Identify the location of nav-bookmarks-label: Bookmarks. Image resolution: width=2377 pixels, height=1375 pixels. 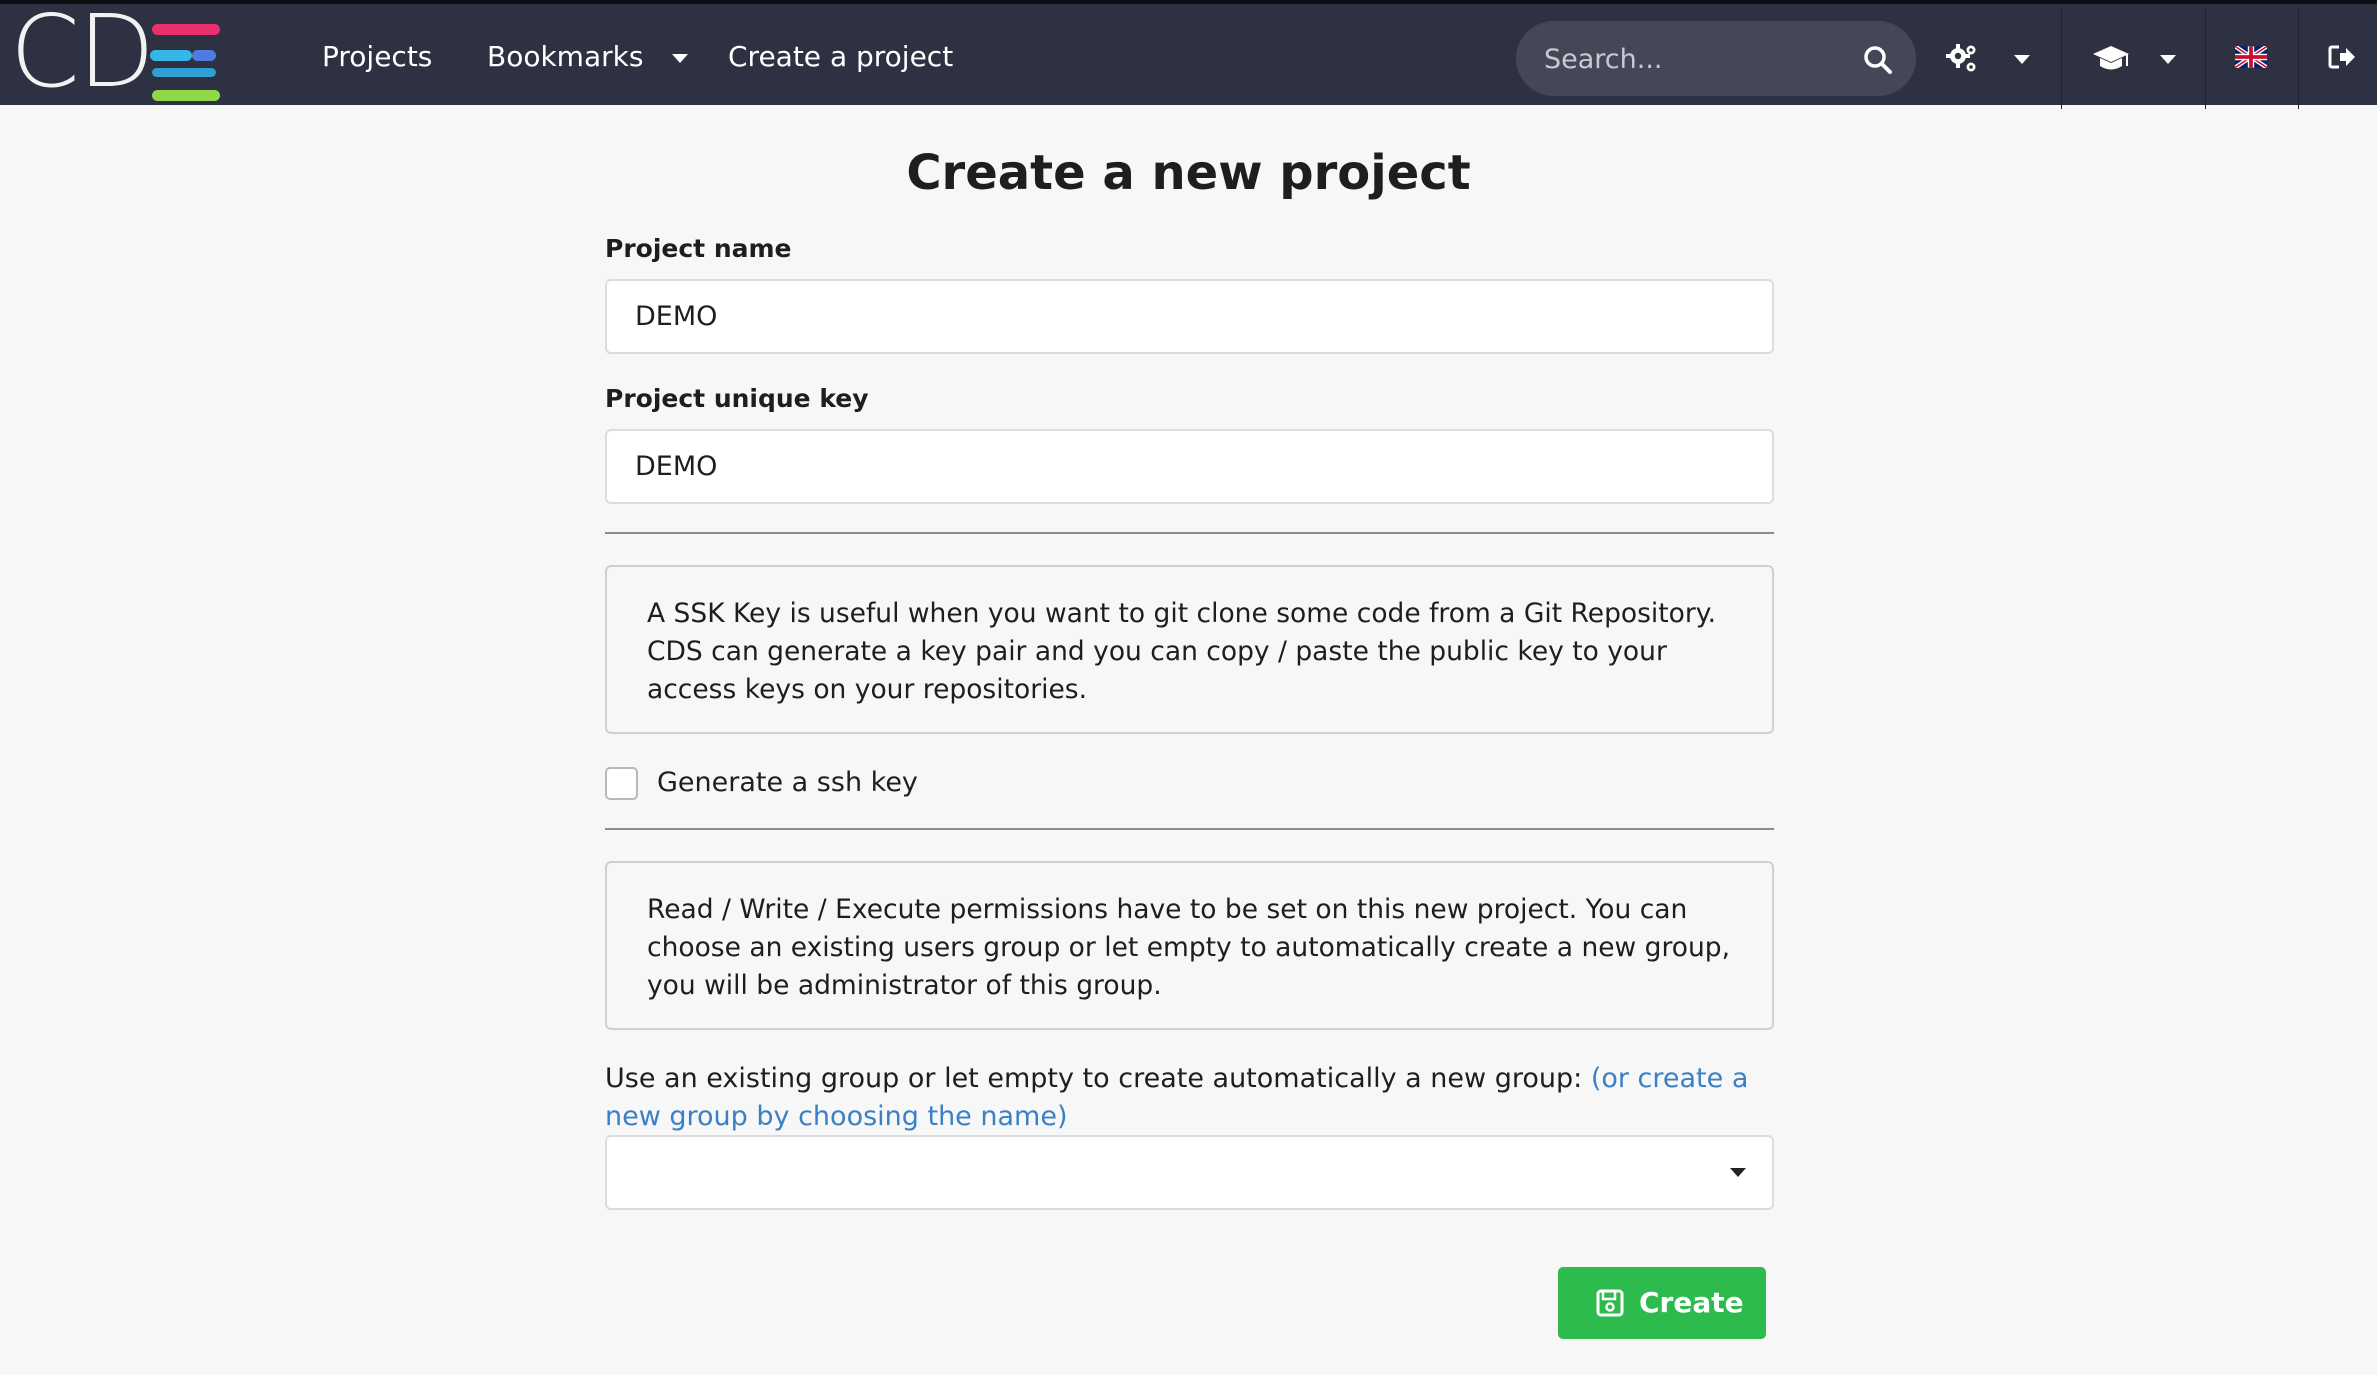
(565, 56).